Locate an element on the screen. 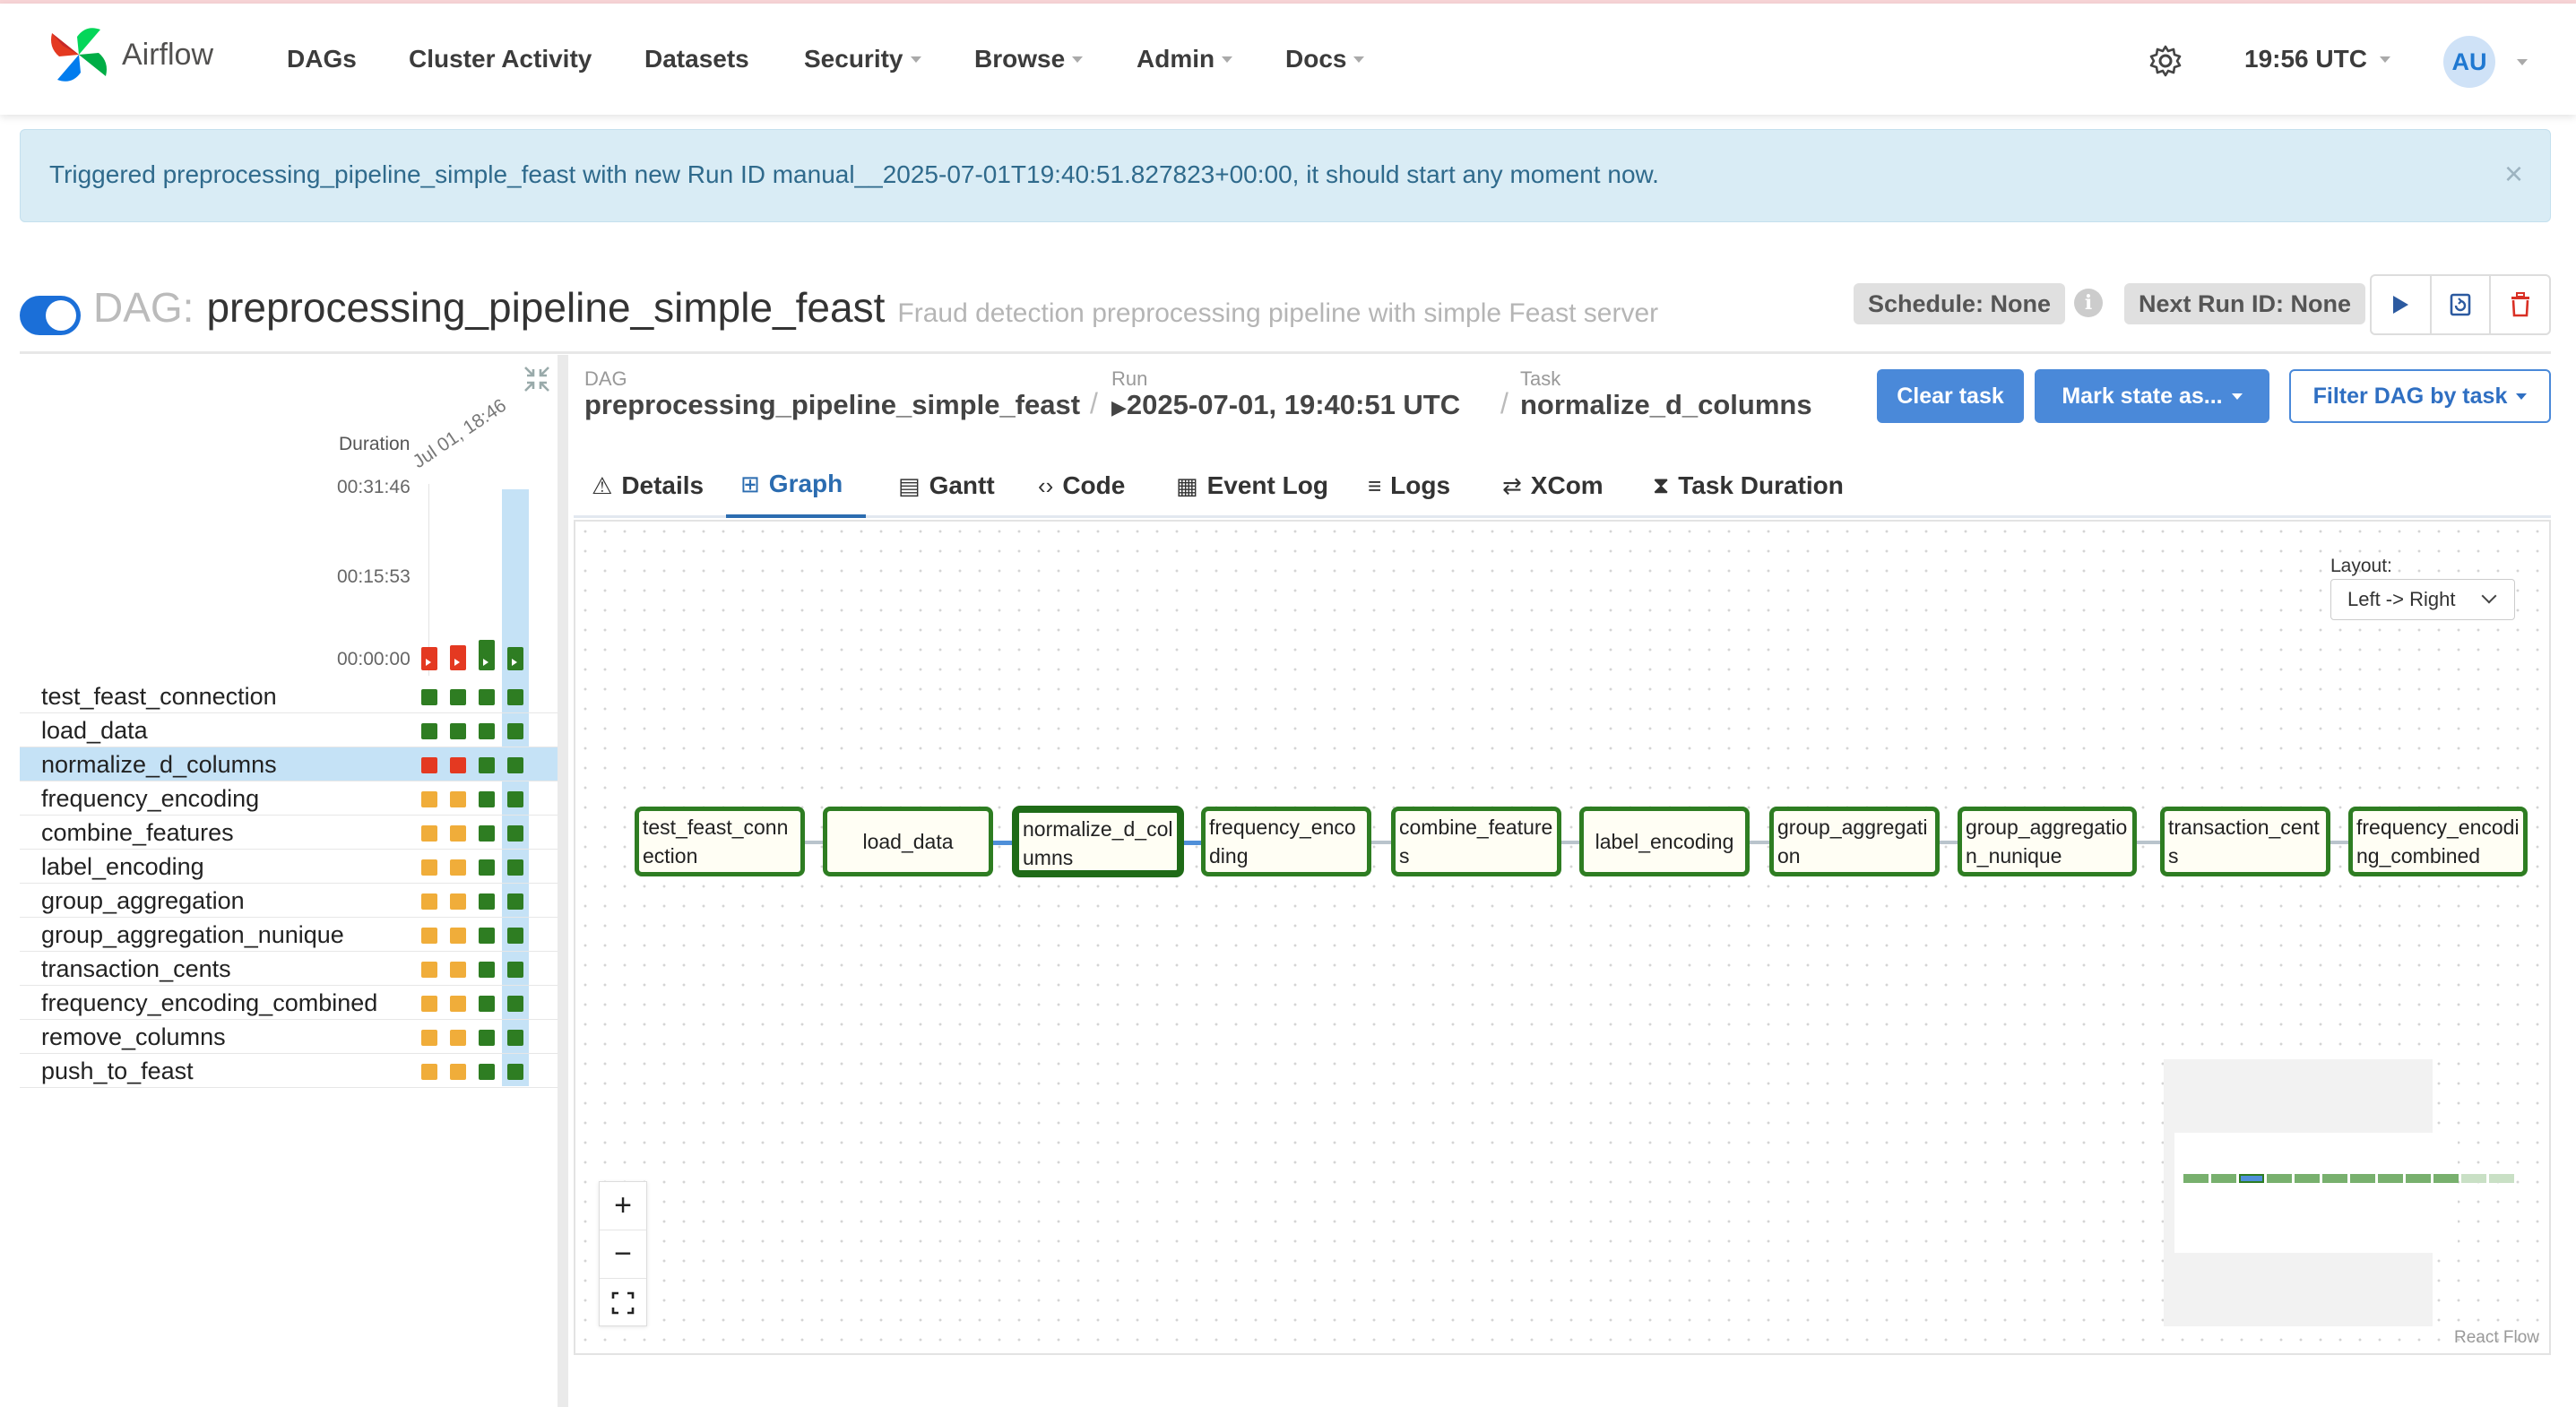 This screenshot has width=2576, height=1407. task-row: transaction_cents is located at coordinates (289, 969).